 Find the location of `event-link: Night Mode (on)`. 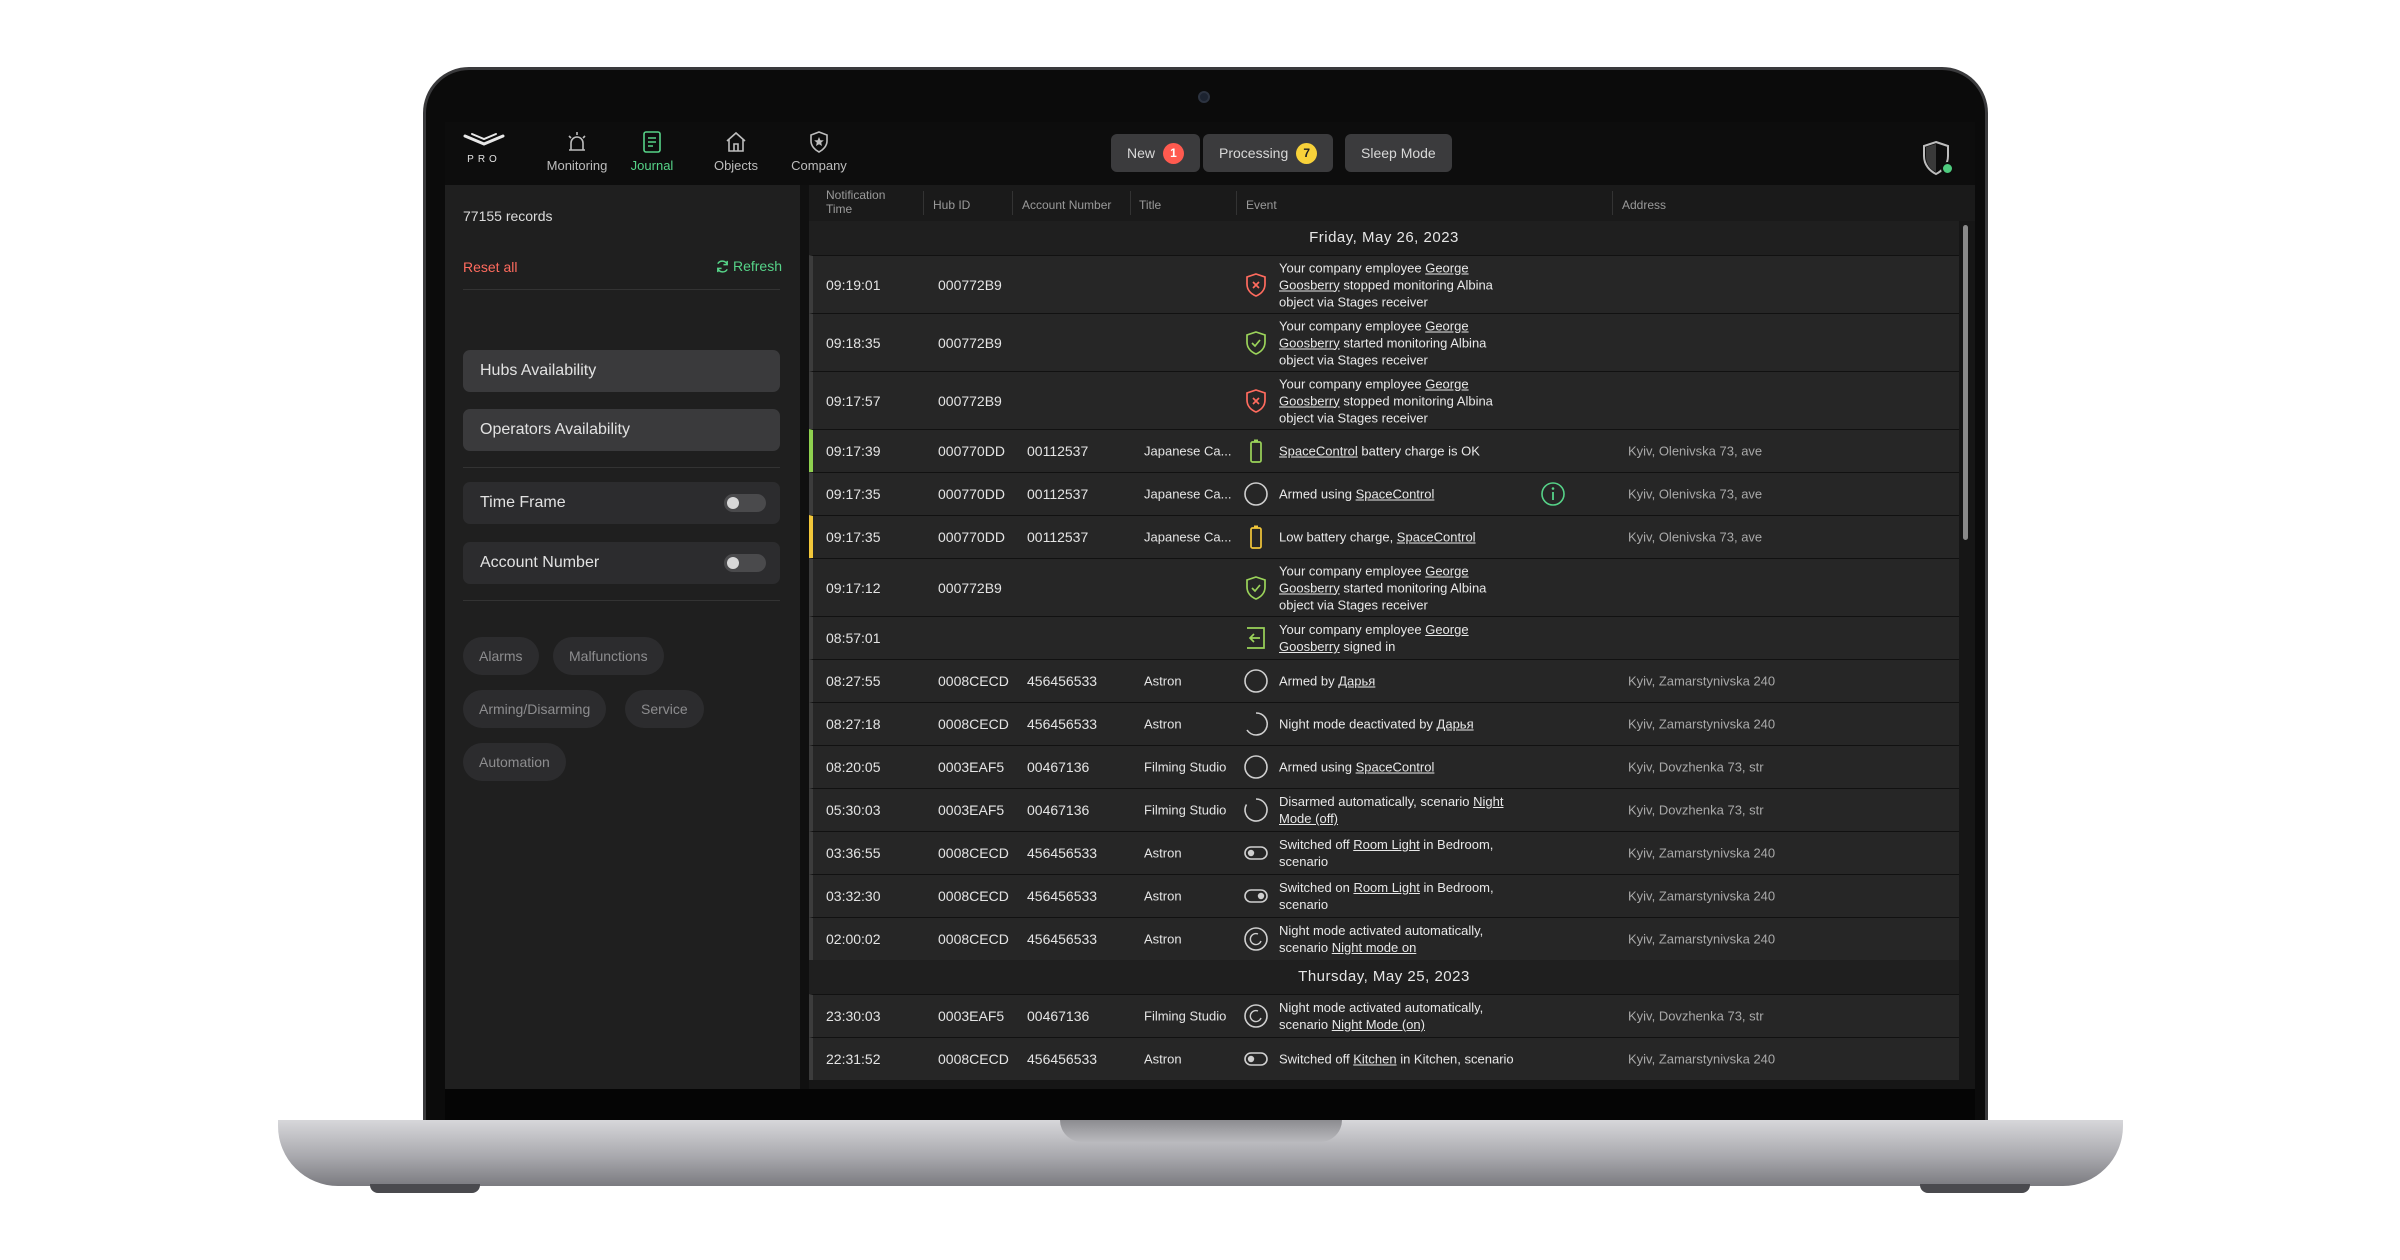

event-link: Night Mode (on) is located at coordinates (1378, 1024).